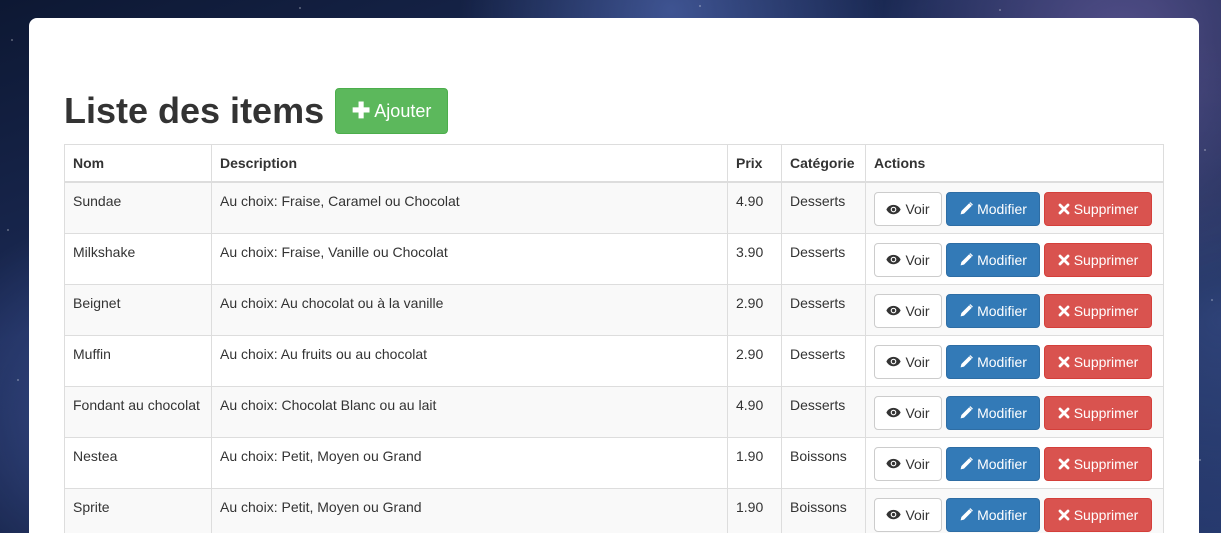  Describe the element at coordinates (138, 258) in the screenshot. I see `item-name: Milkshake` at that location.